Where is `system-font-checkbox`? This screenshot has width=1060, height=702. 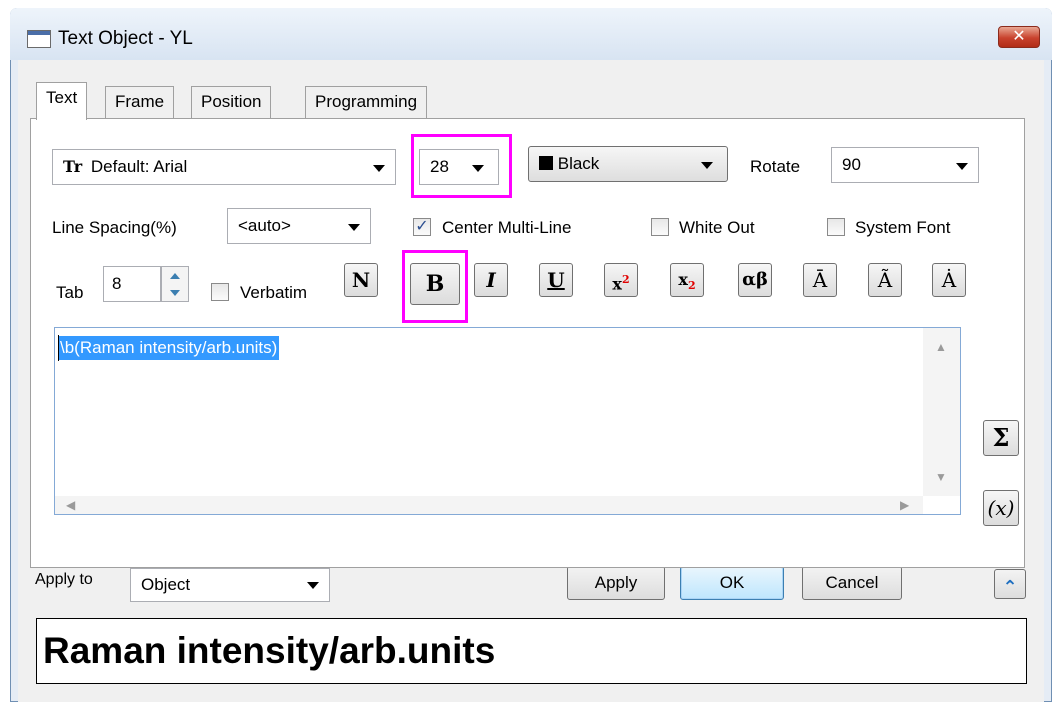 system-font-checkbox is located at coordinates (836, 227).